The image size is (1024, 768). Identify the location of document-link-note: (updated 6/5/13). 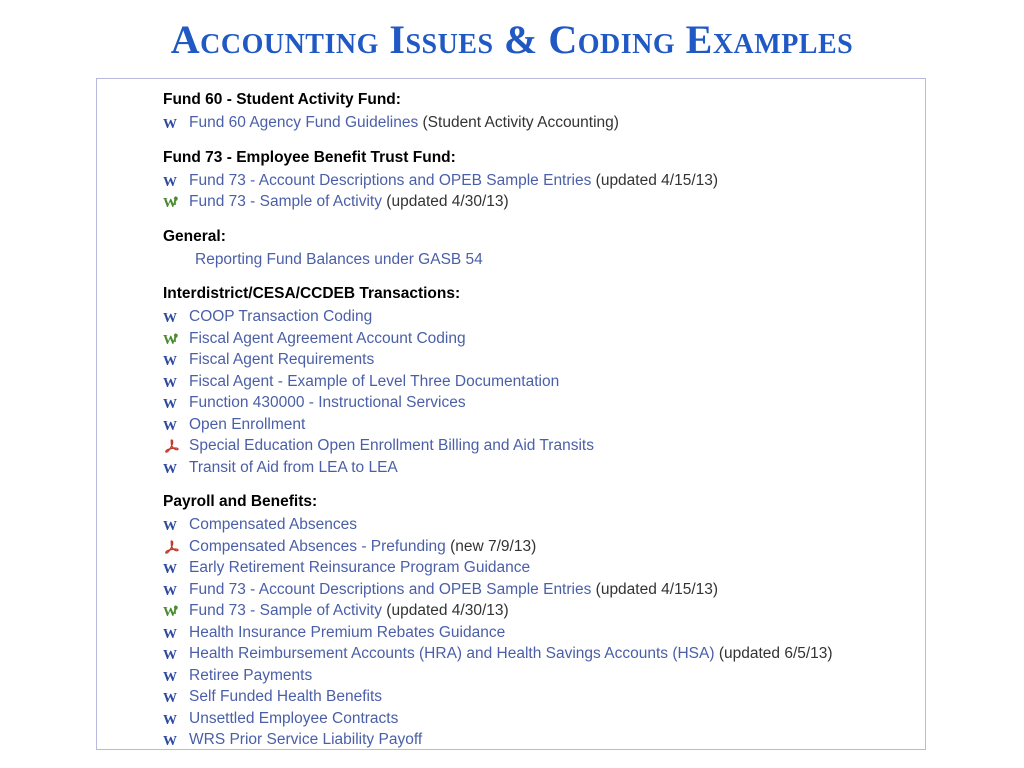
(775, 653).